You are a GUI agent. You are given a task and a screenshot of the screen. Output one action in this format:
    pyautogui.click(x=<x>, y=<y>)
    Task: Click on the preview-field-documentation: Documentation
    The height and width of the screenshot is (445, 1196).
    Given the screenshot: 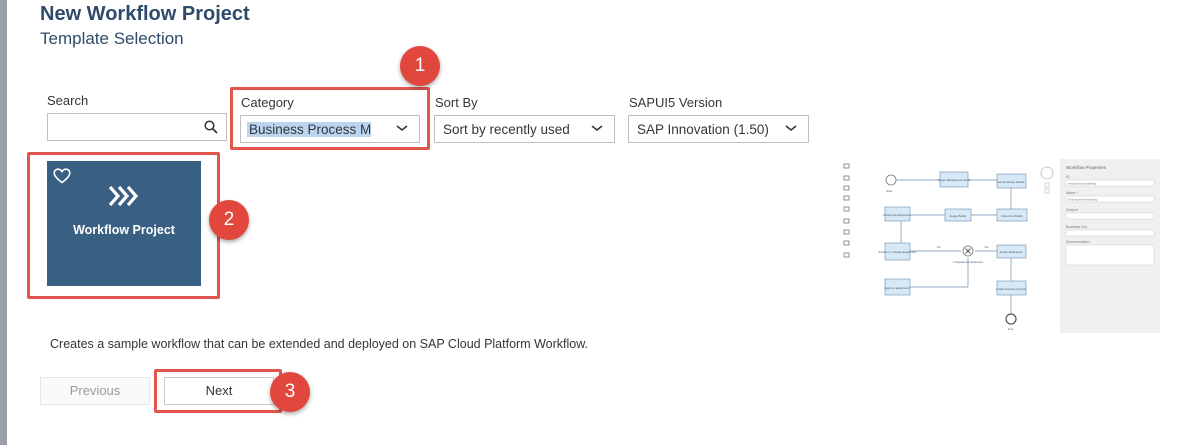 What is the action you would take?
    pyautogui.click(x=1078, y=242)
    